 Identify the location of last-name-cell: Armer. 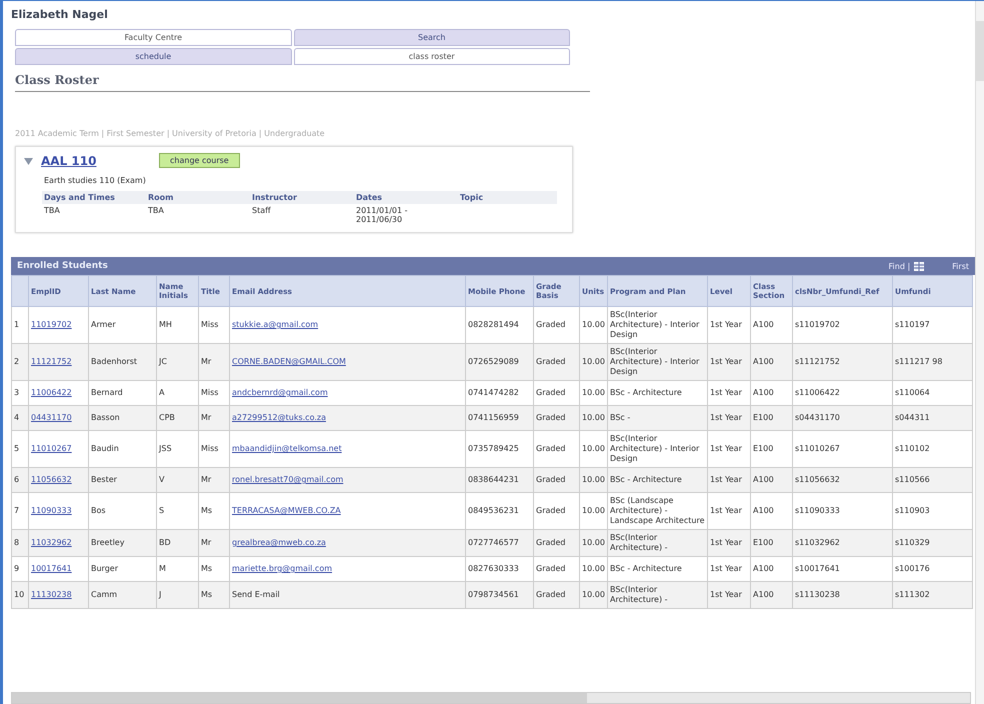
(103, 324).